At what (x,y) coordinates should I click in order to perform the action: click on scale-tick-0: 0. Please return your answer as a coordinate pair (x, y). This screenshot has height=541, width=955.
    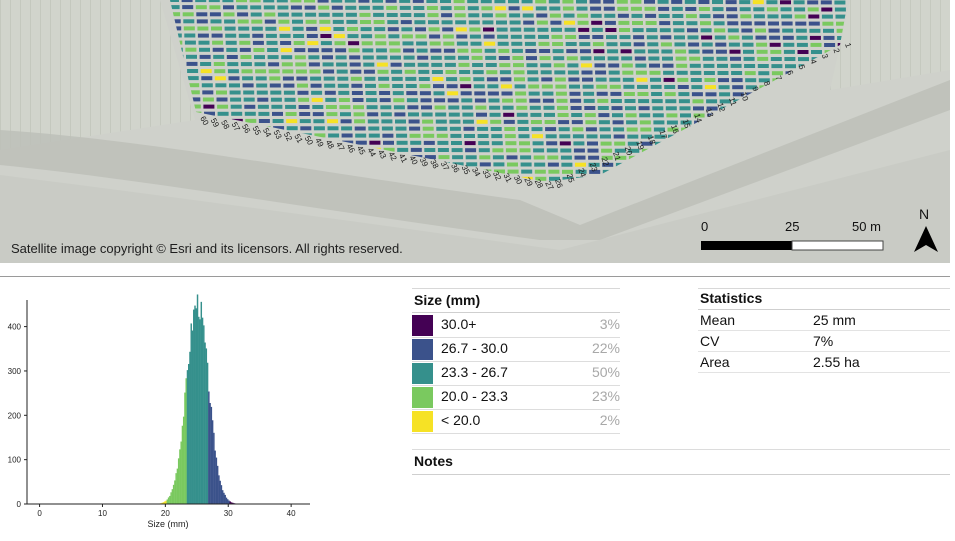
    Looking at the image, I should click on (704, 226).